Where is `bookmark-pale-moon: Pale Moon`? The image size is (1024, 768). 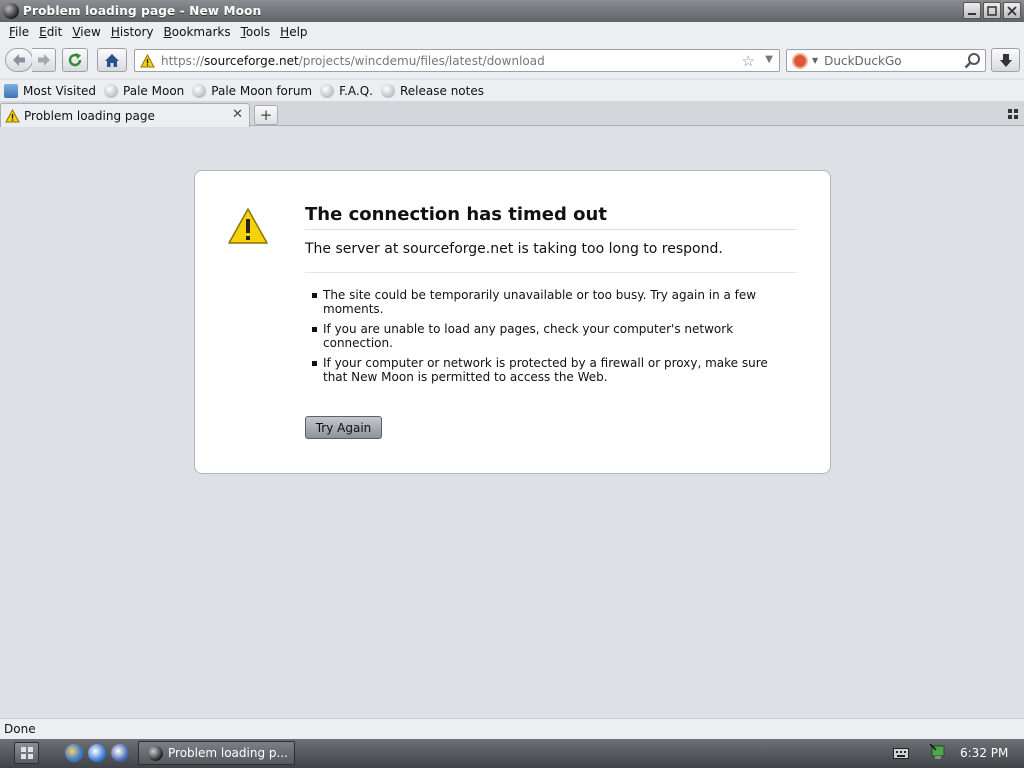
bookmark-pale-moon: Pale Moon is located at coordinates (144, 90).